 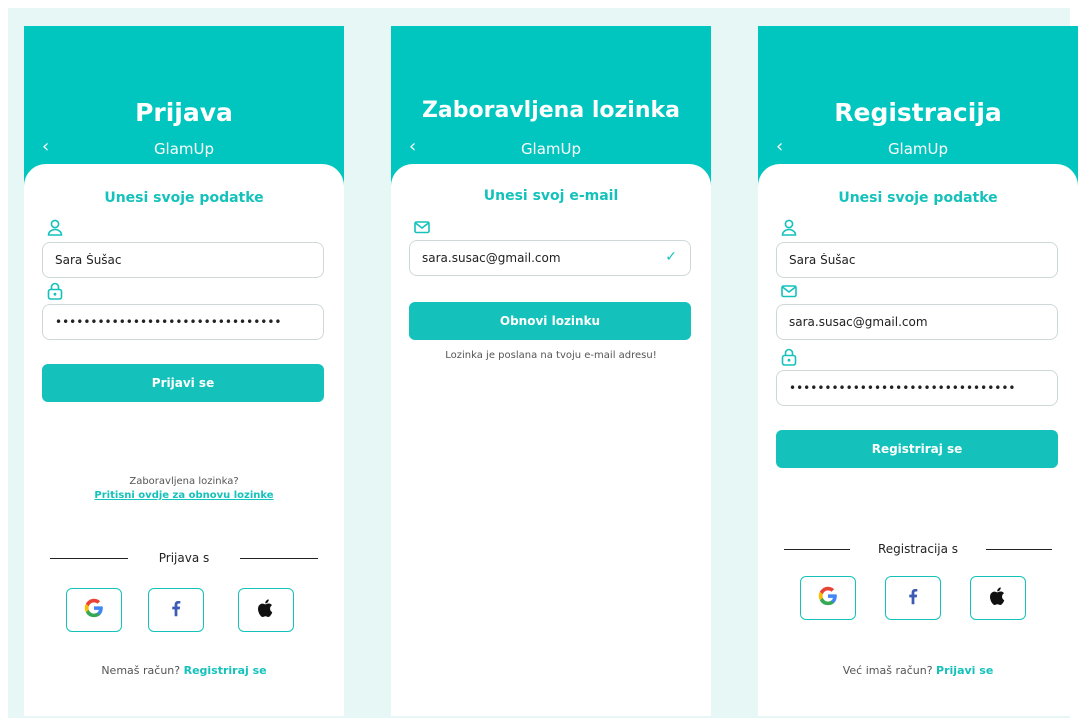 I want to click on signup-prompt-text: Nemaš račun?, so click(x=141, y=670).